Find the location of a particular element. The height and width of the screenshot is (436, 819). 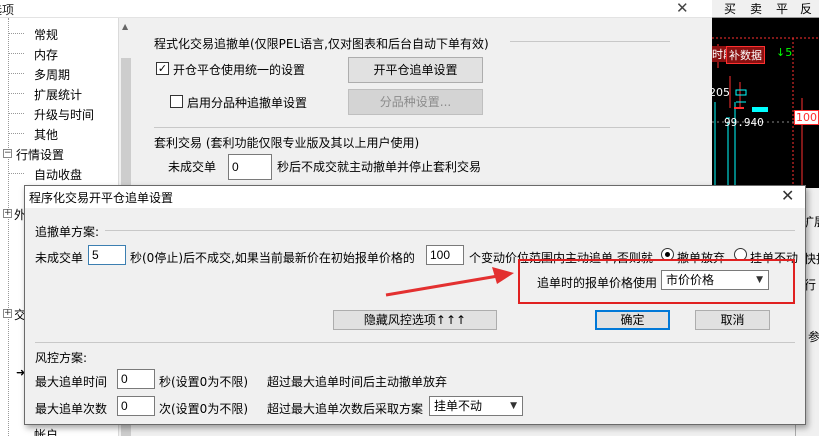

ok-button: 确定 is located at coordinates (632, 320).